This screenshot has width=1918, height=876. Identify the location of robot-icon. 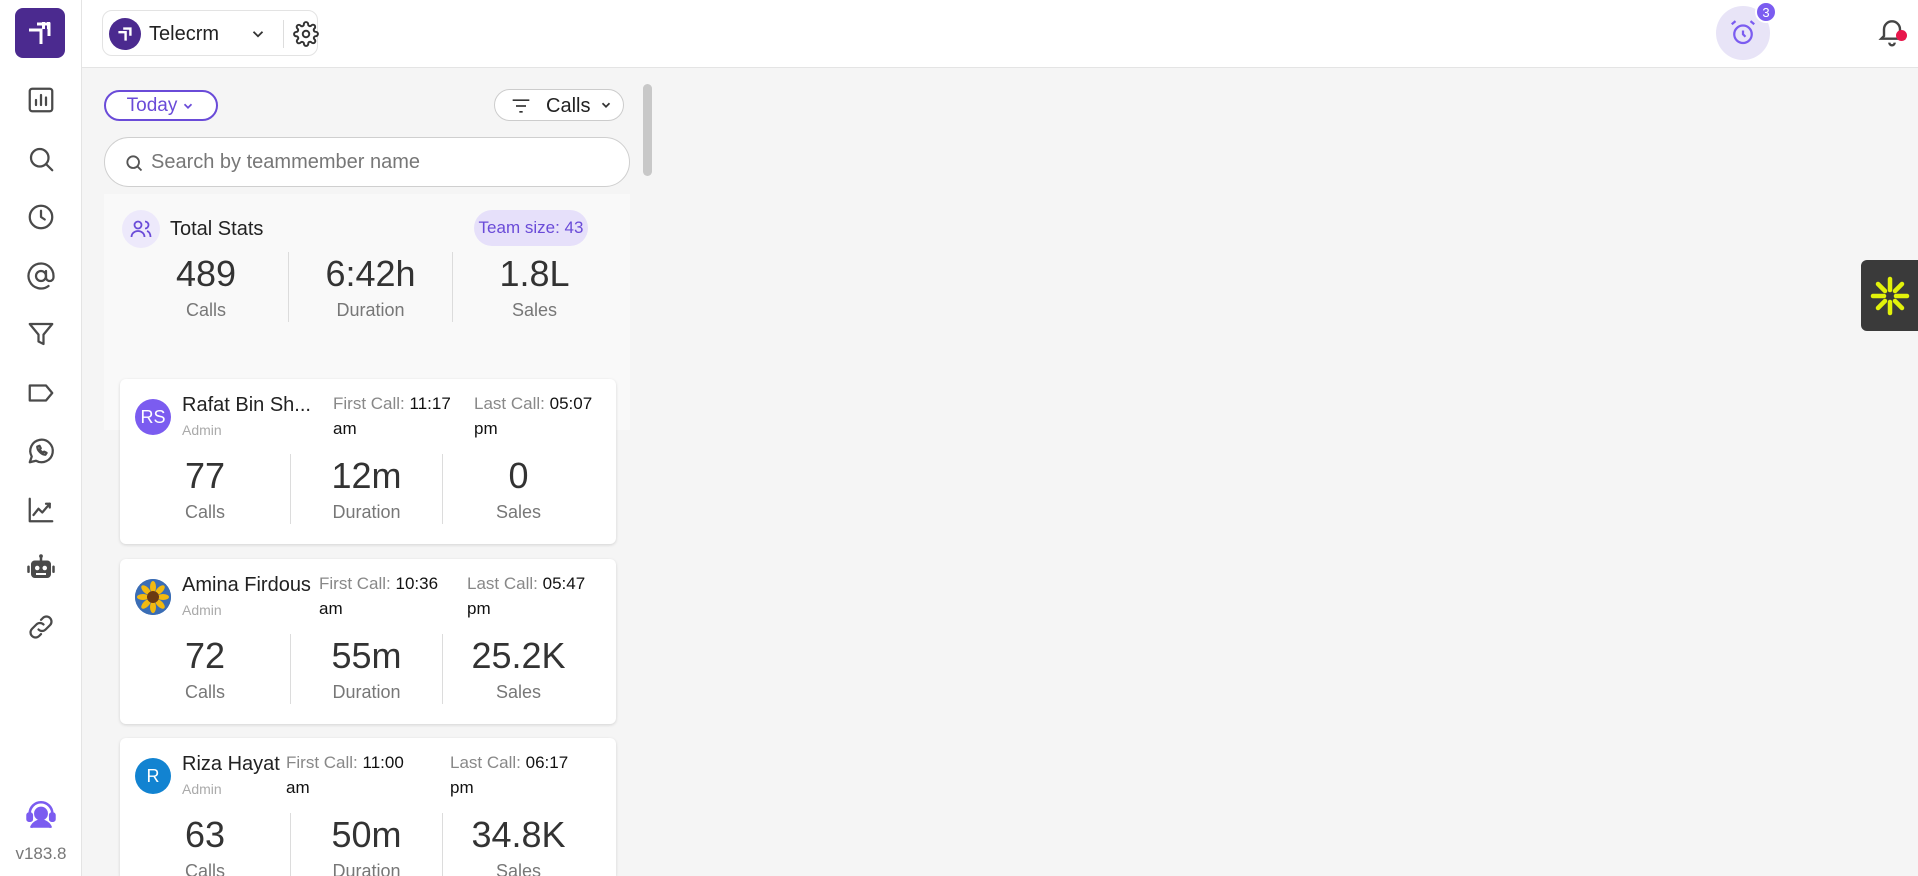
(41, 566).